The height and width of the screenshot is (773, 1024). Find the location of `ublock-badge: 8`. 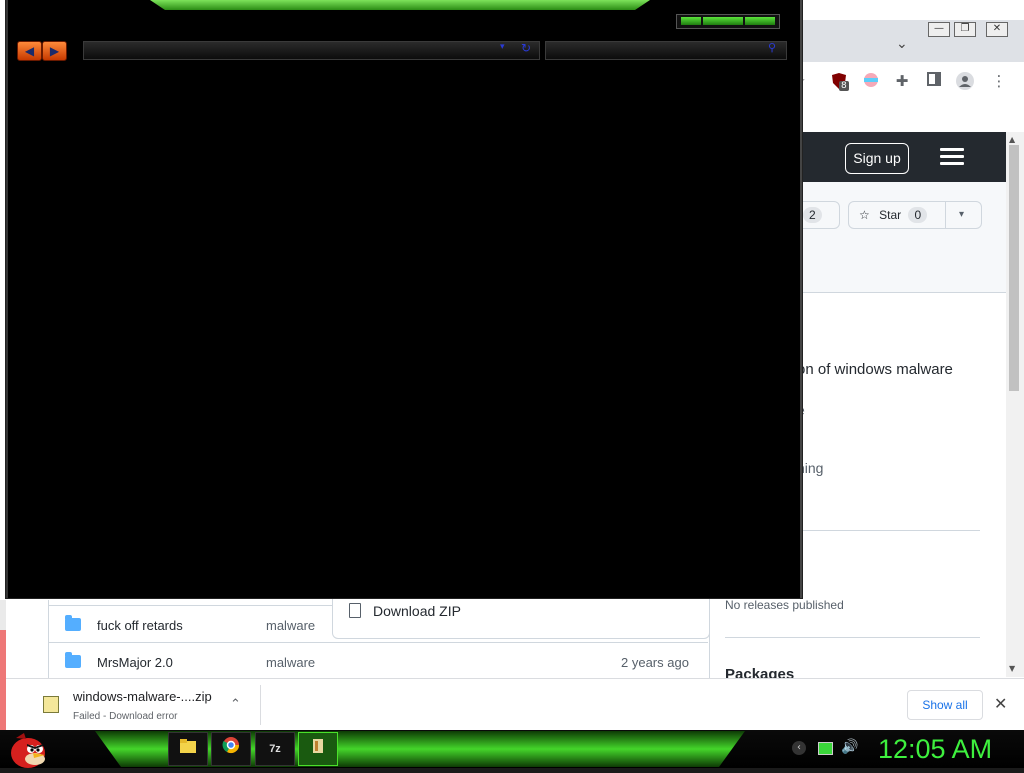

ublock-badge: 8 is located at coordinates (844, 86).